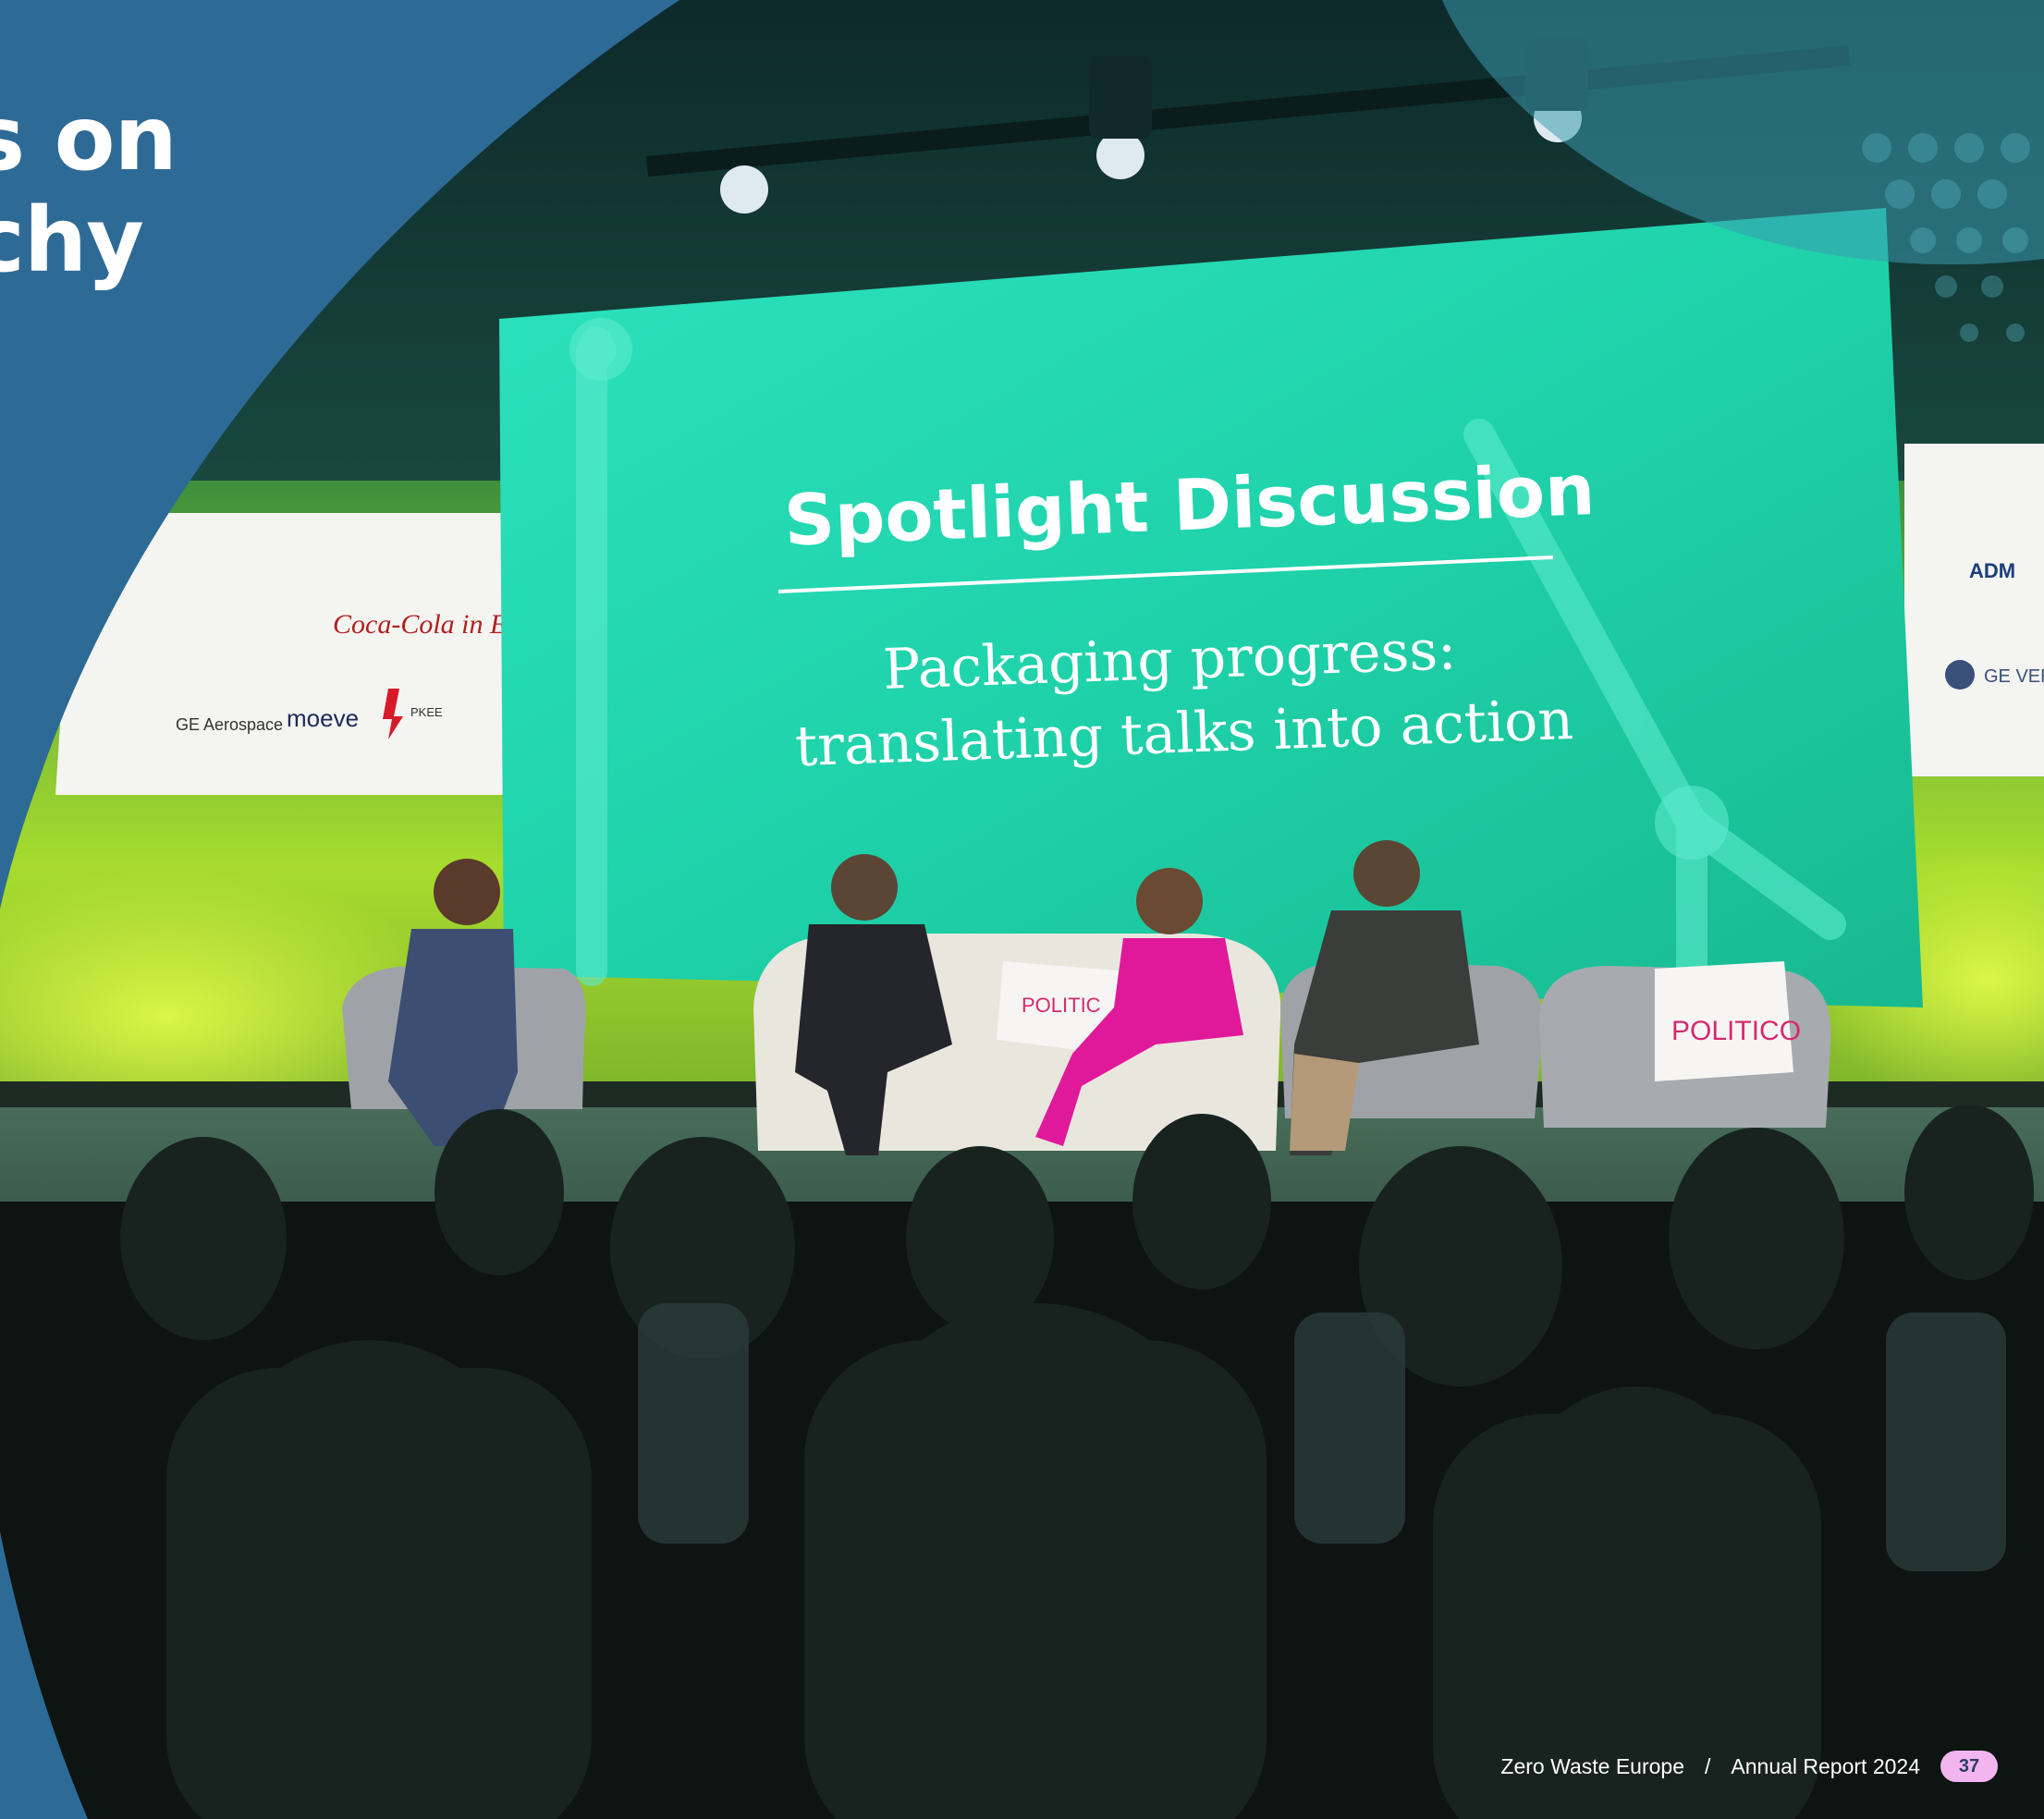  What do you see at coordinates (1061, 1005) in the screenshot?
I see `cushion-text-left: POLITIC` at bounding box center [1061, 1005].